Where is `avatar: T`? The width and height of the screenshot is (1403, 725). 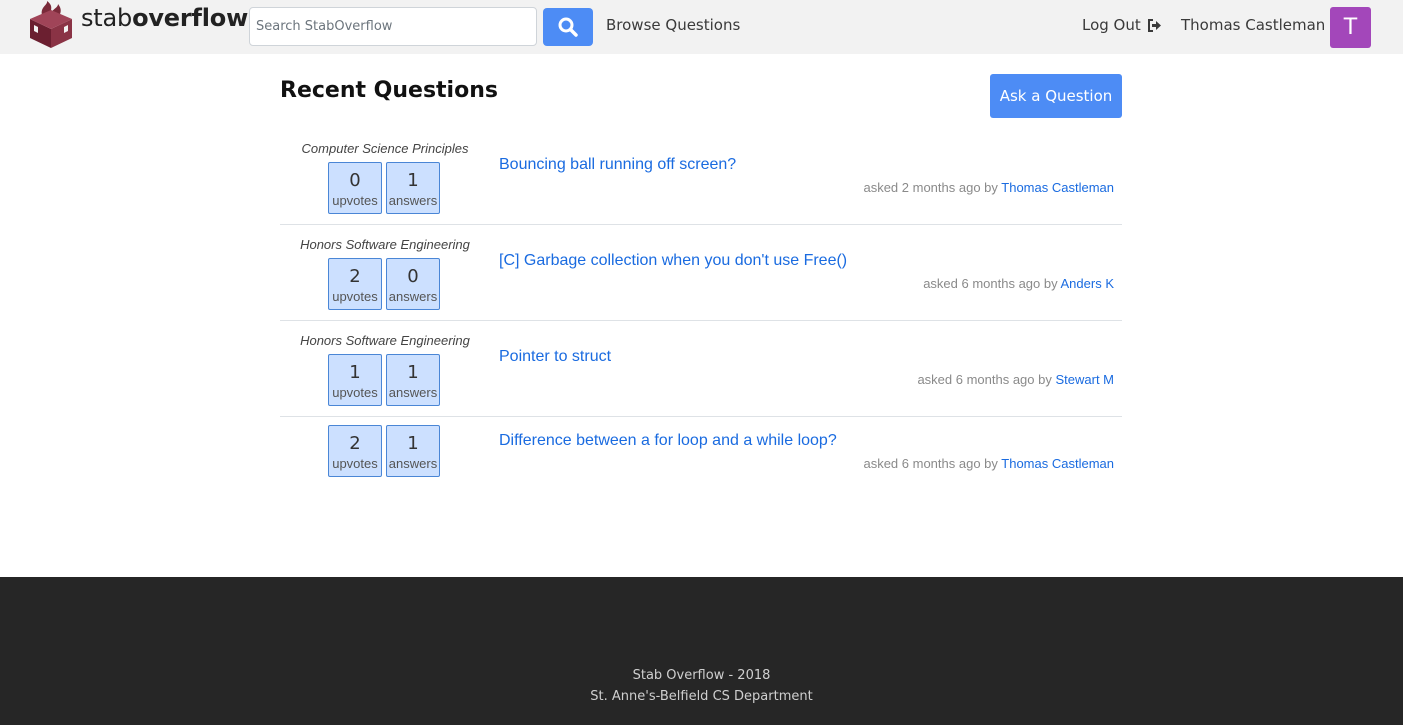 avatar: T is located at coordinates (1350, 27).